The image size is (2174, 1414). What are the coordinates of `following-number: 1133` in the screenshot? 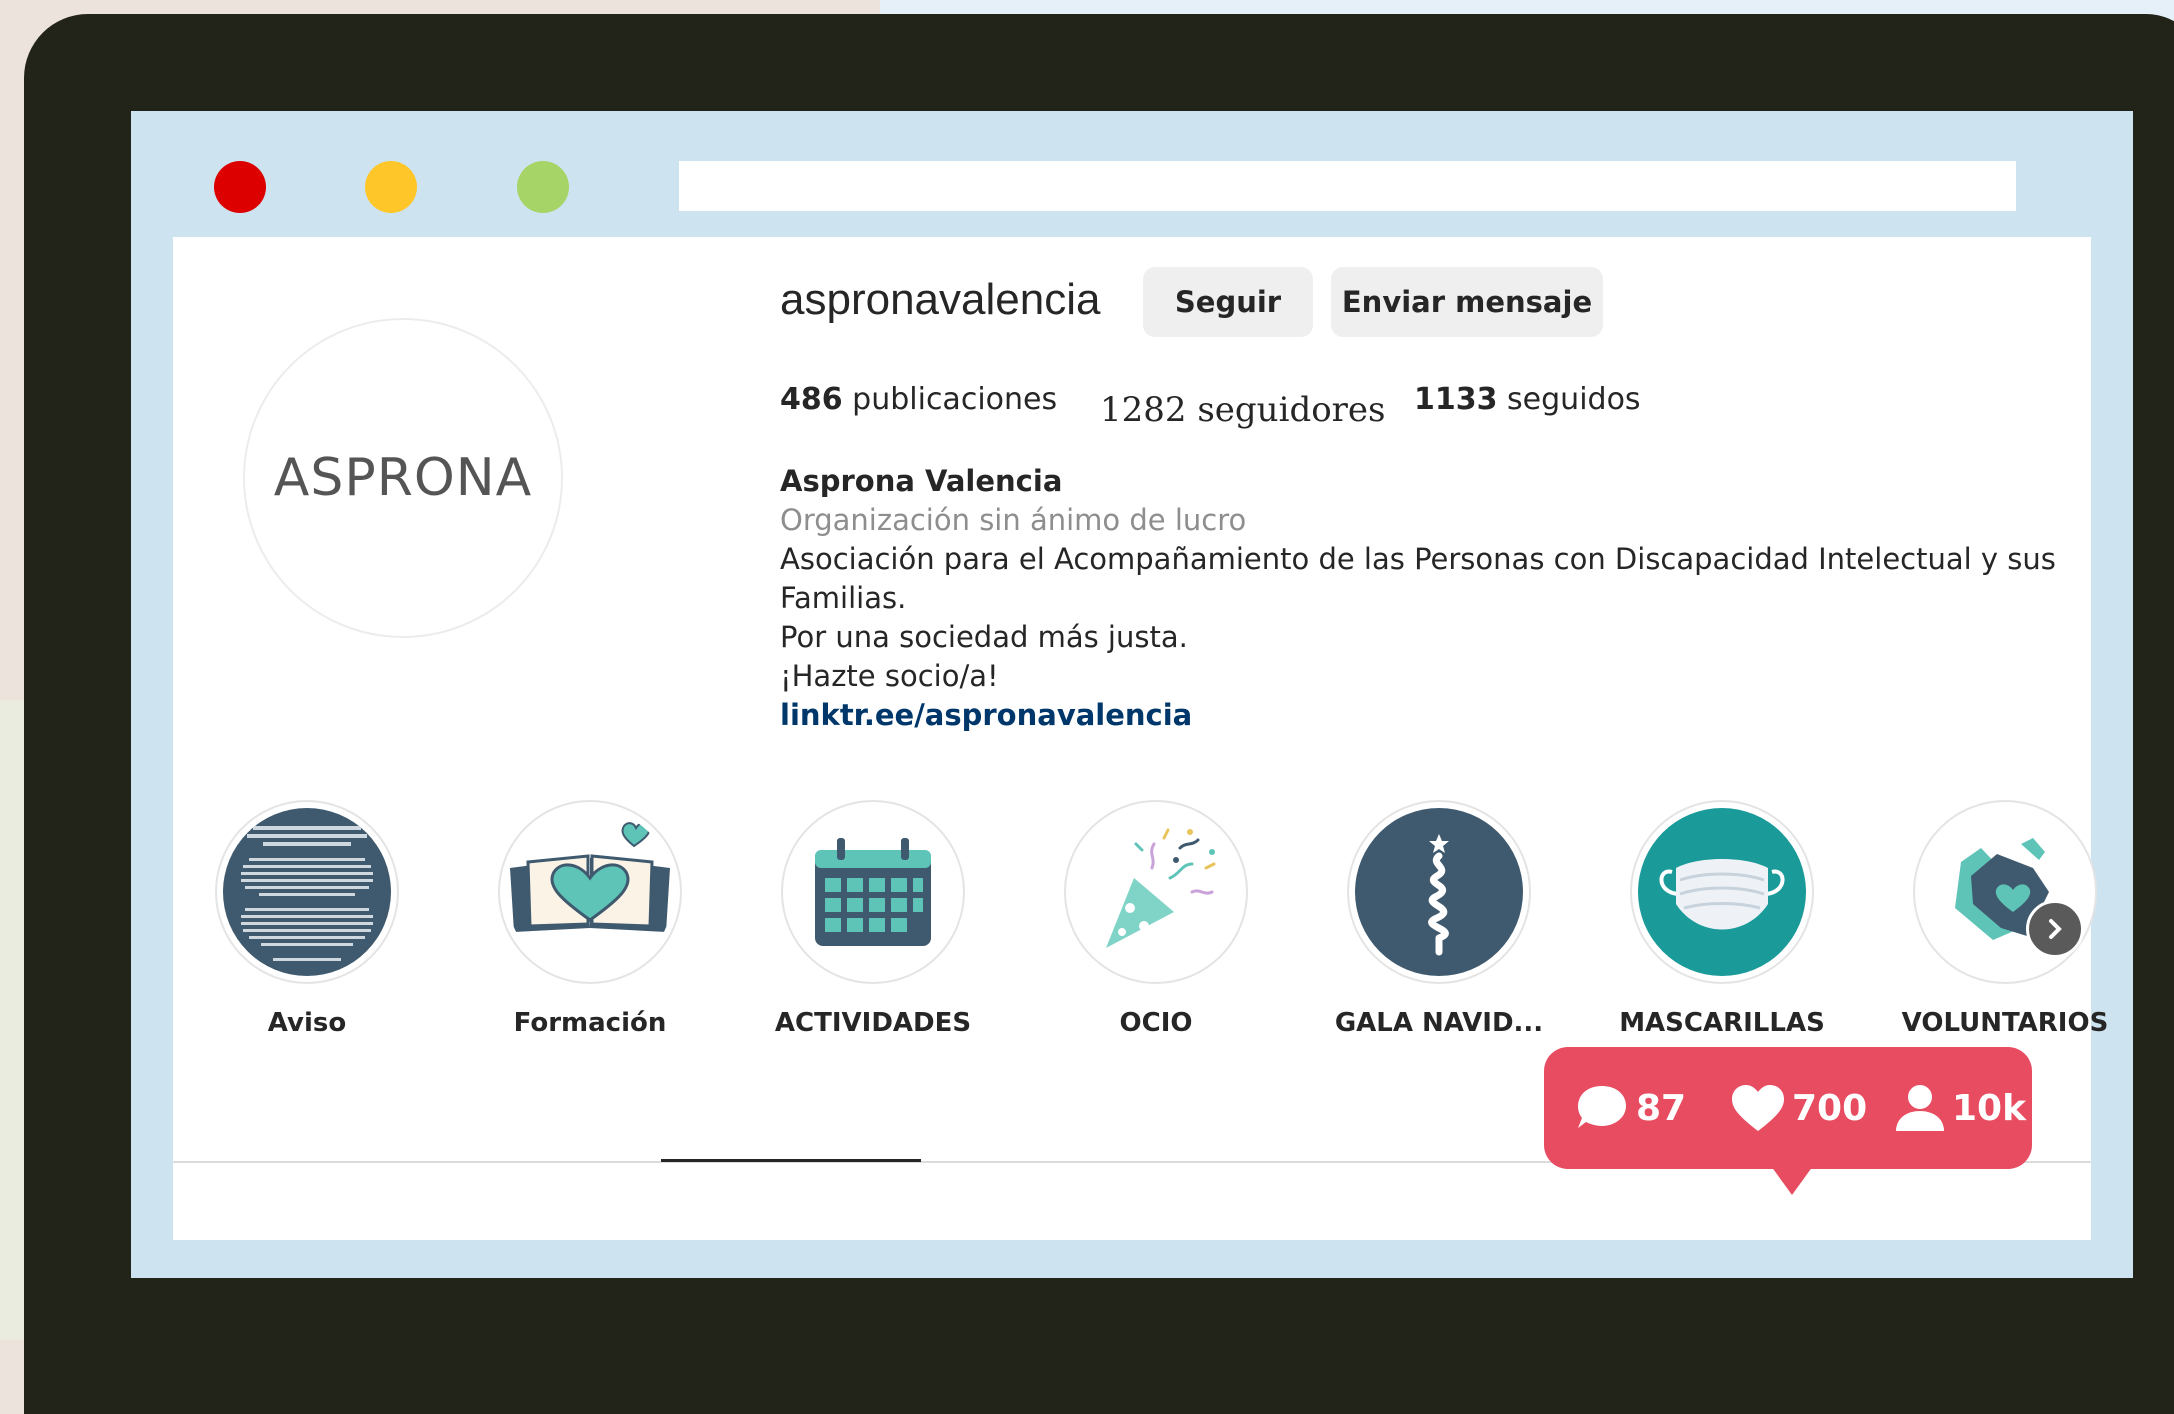 It's located at (1456, 399).